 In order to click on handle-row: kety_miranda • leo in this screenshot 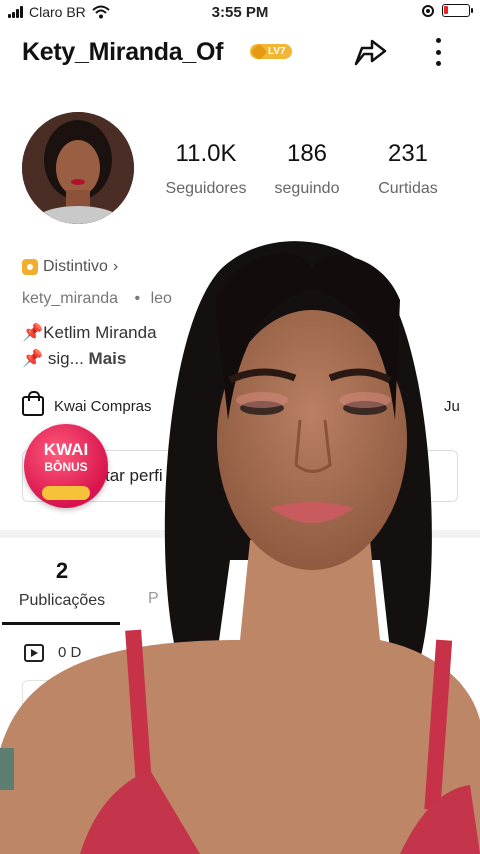, I will do `click(97, 299)`.